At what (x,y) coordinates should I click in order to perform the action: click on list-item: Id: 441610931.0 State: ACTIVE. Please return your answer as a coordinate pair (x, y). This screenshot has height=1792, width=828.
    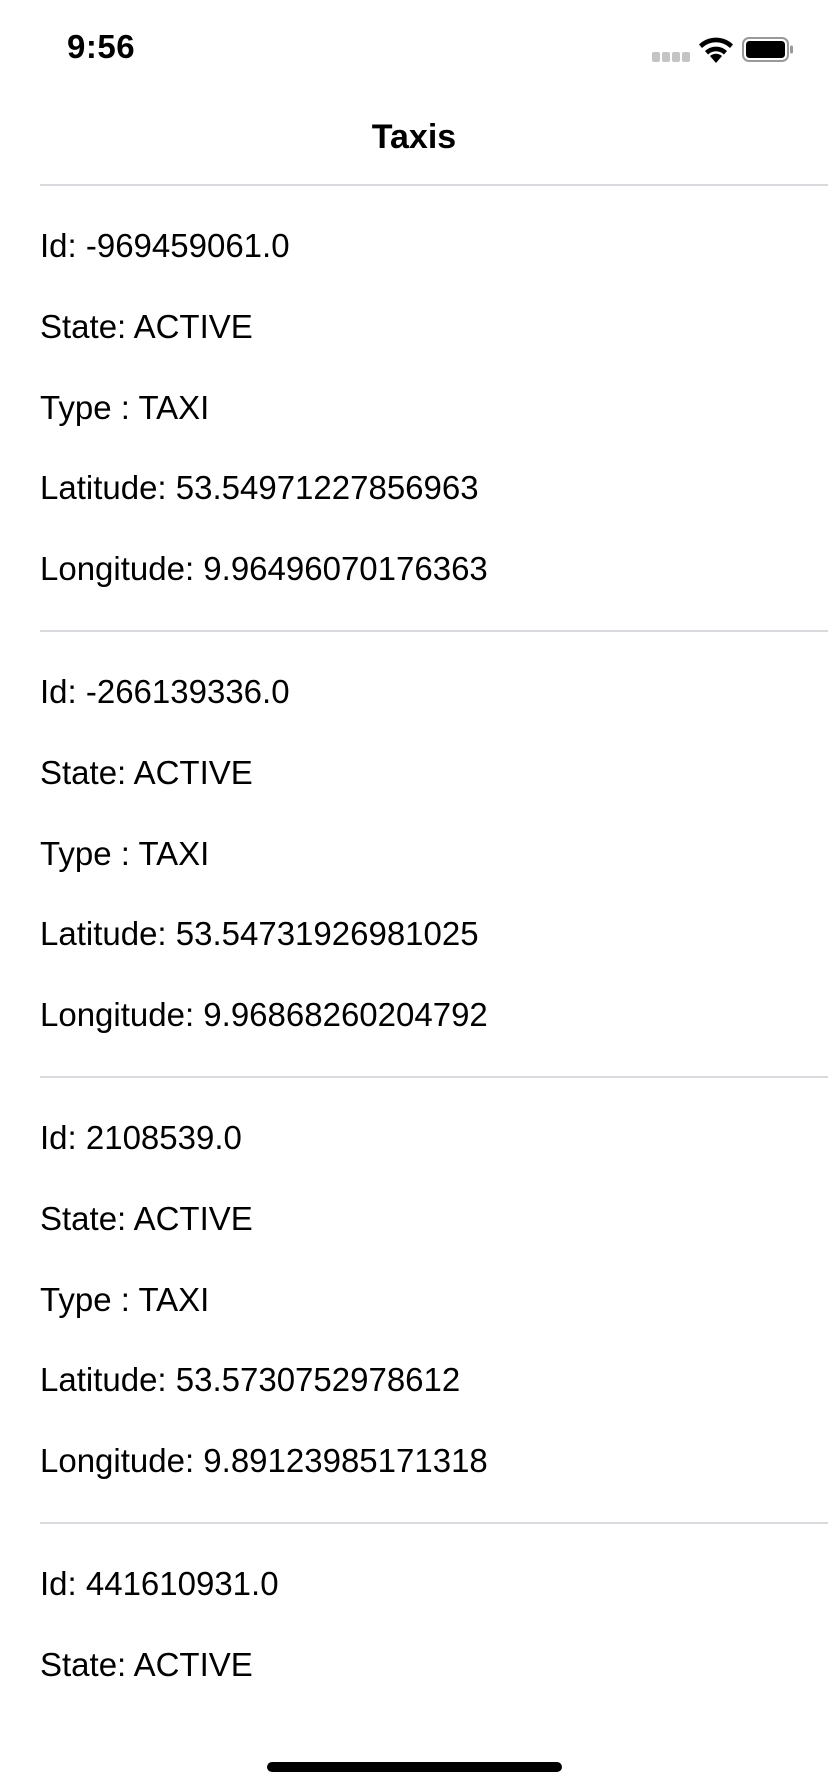
    Looking at the image, I should click on (434, 1634).